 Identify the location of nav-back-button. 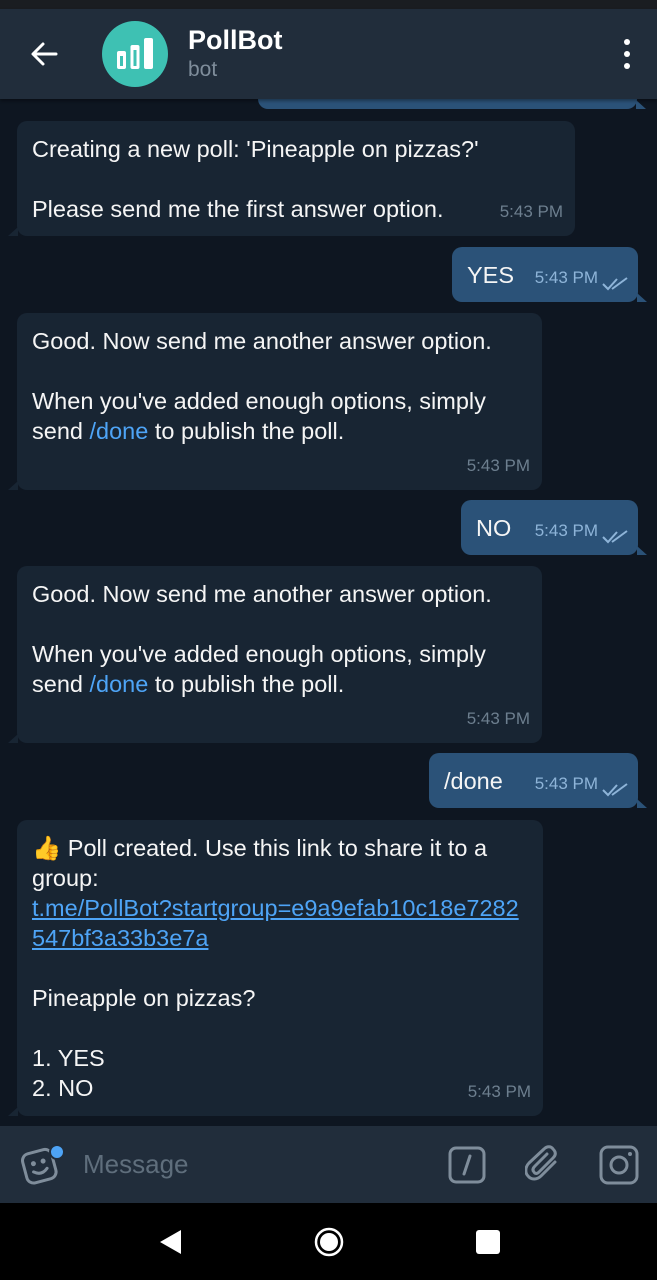
(170, 1242).